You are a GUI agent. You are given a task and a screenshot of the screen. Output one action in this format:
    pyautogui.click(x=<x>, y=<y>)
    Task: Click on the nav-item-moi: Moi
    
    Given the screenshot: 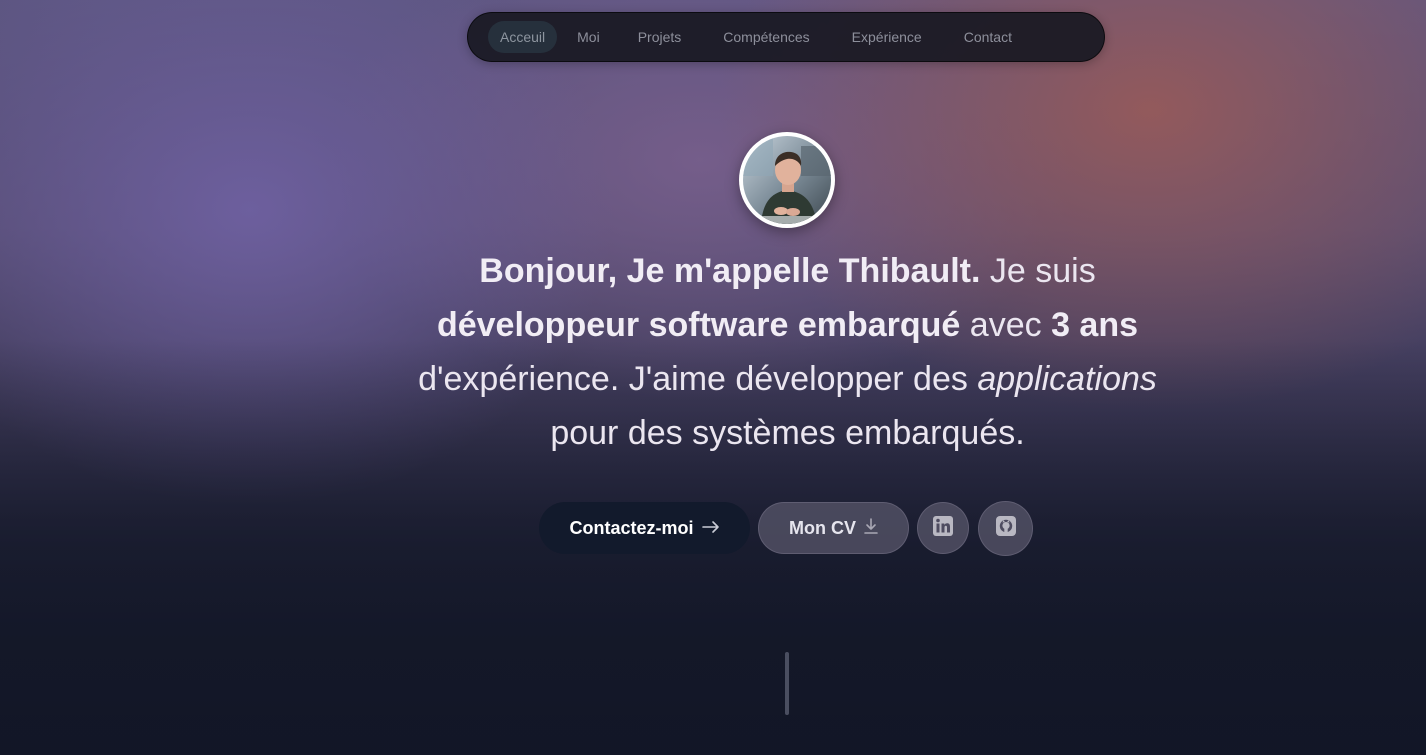 What is the action you would take?
    pyautogui.click(x=588, y=37)
    